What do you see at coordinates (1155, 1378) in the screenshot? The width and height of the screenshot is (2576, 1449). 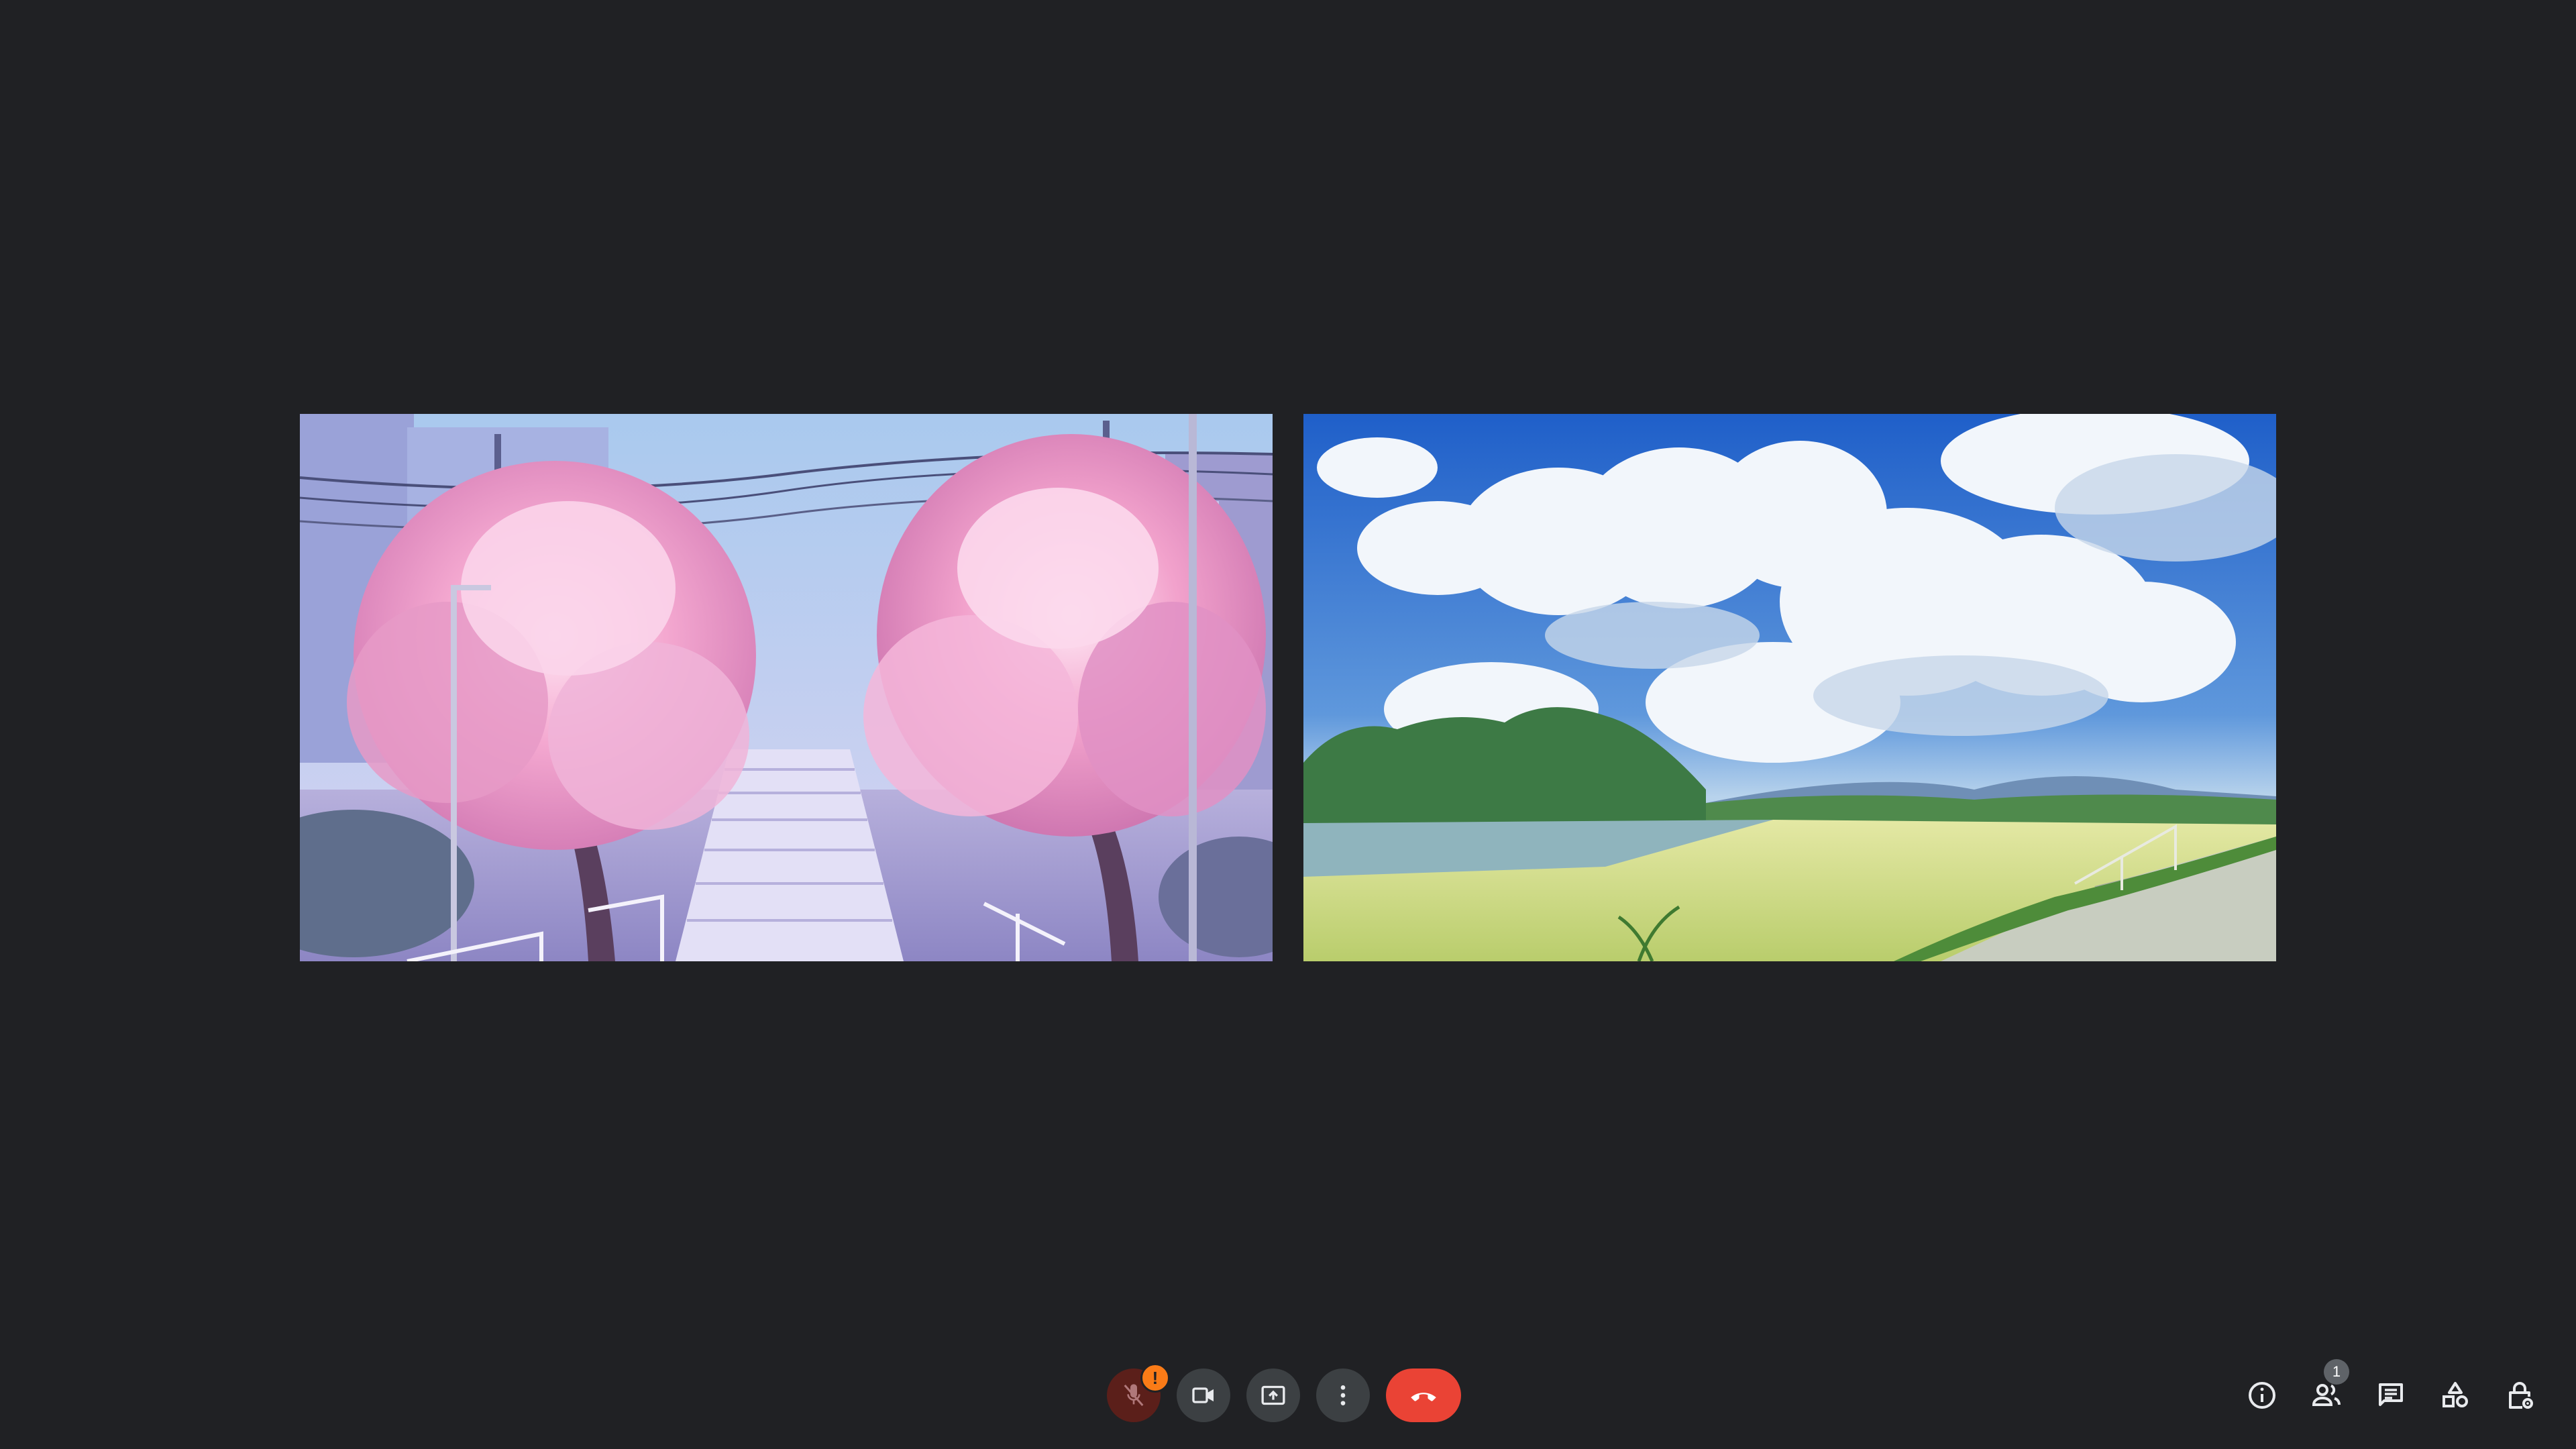 I see `mic-alert-badge: !` at bounding box center [1155, 1378].